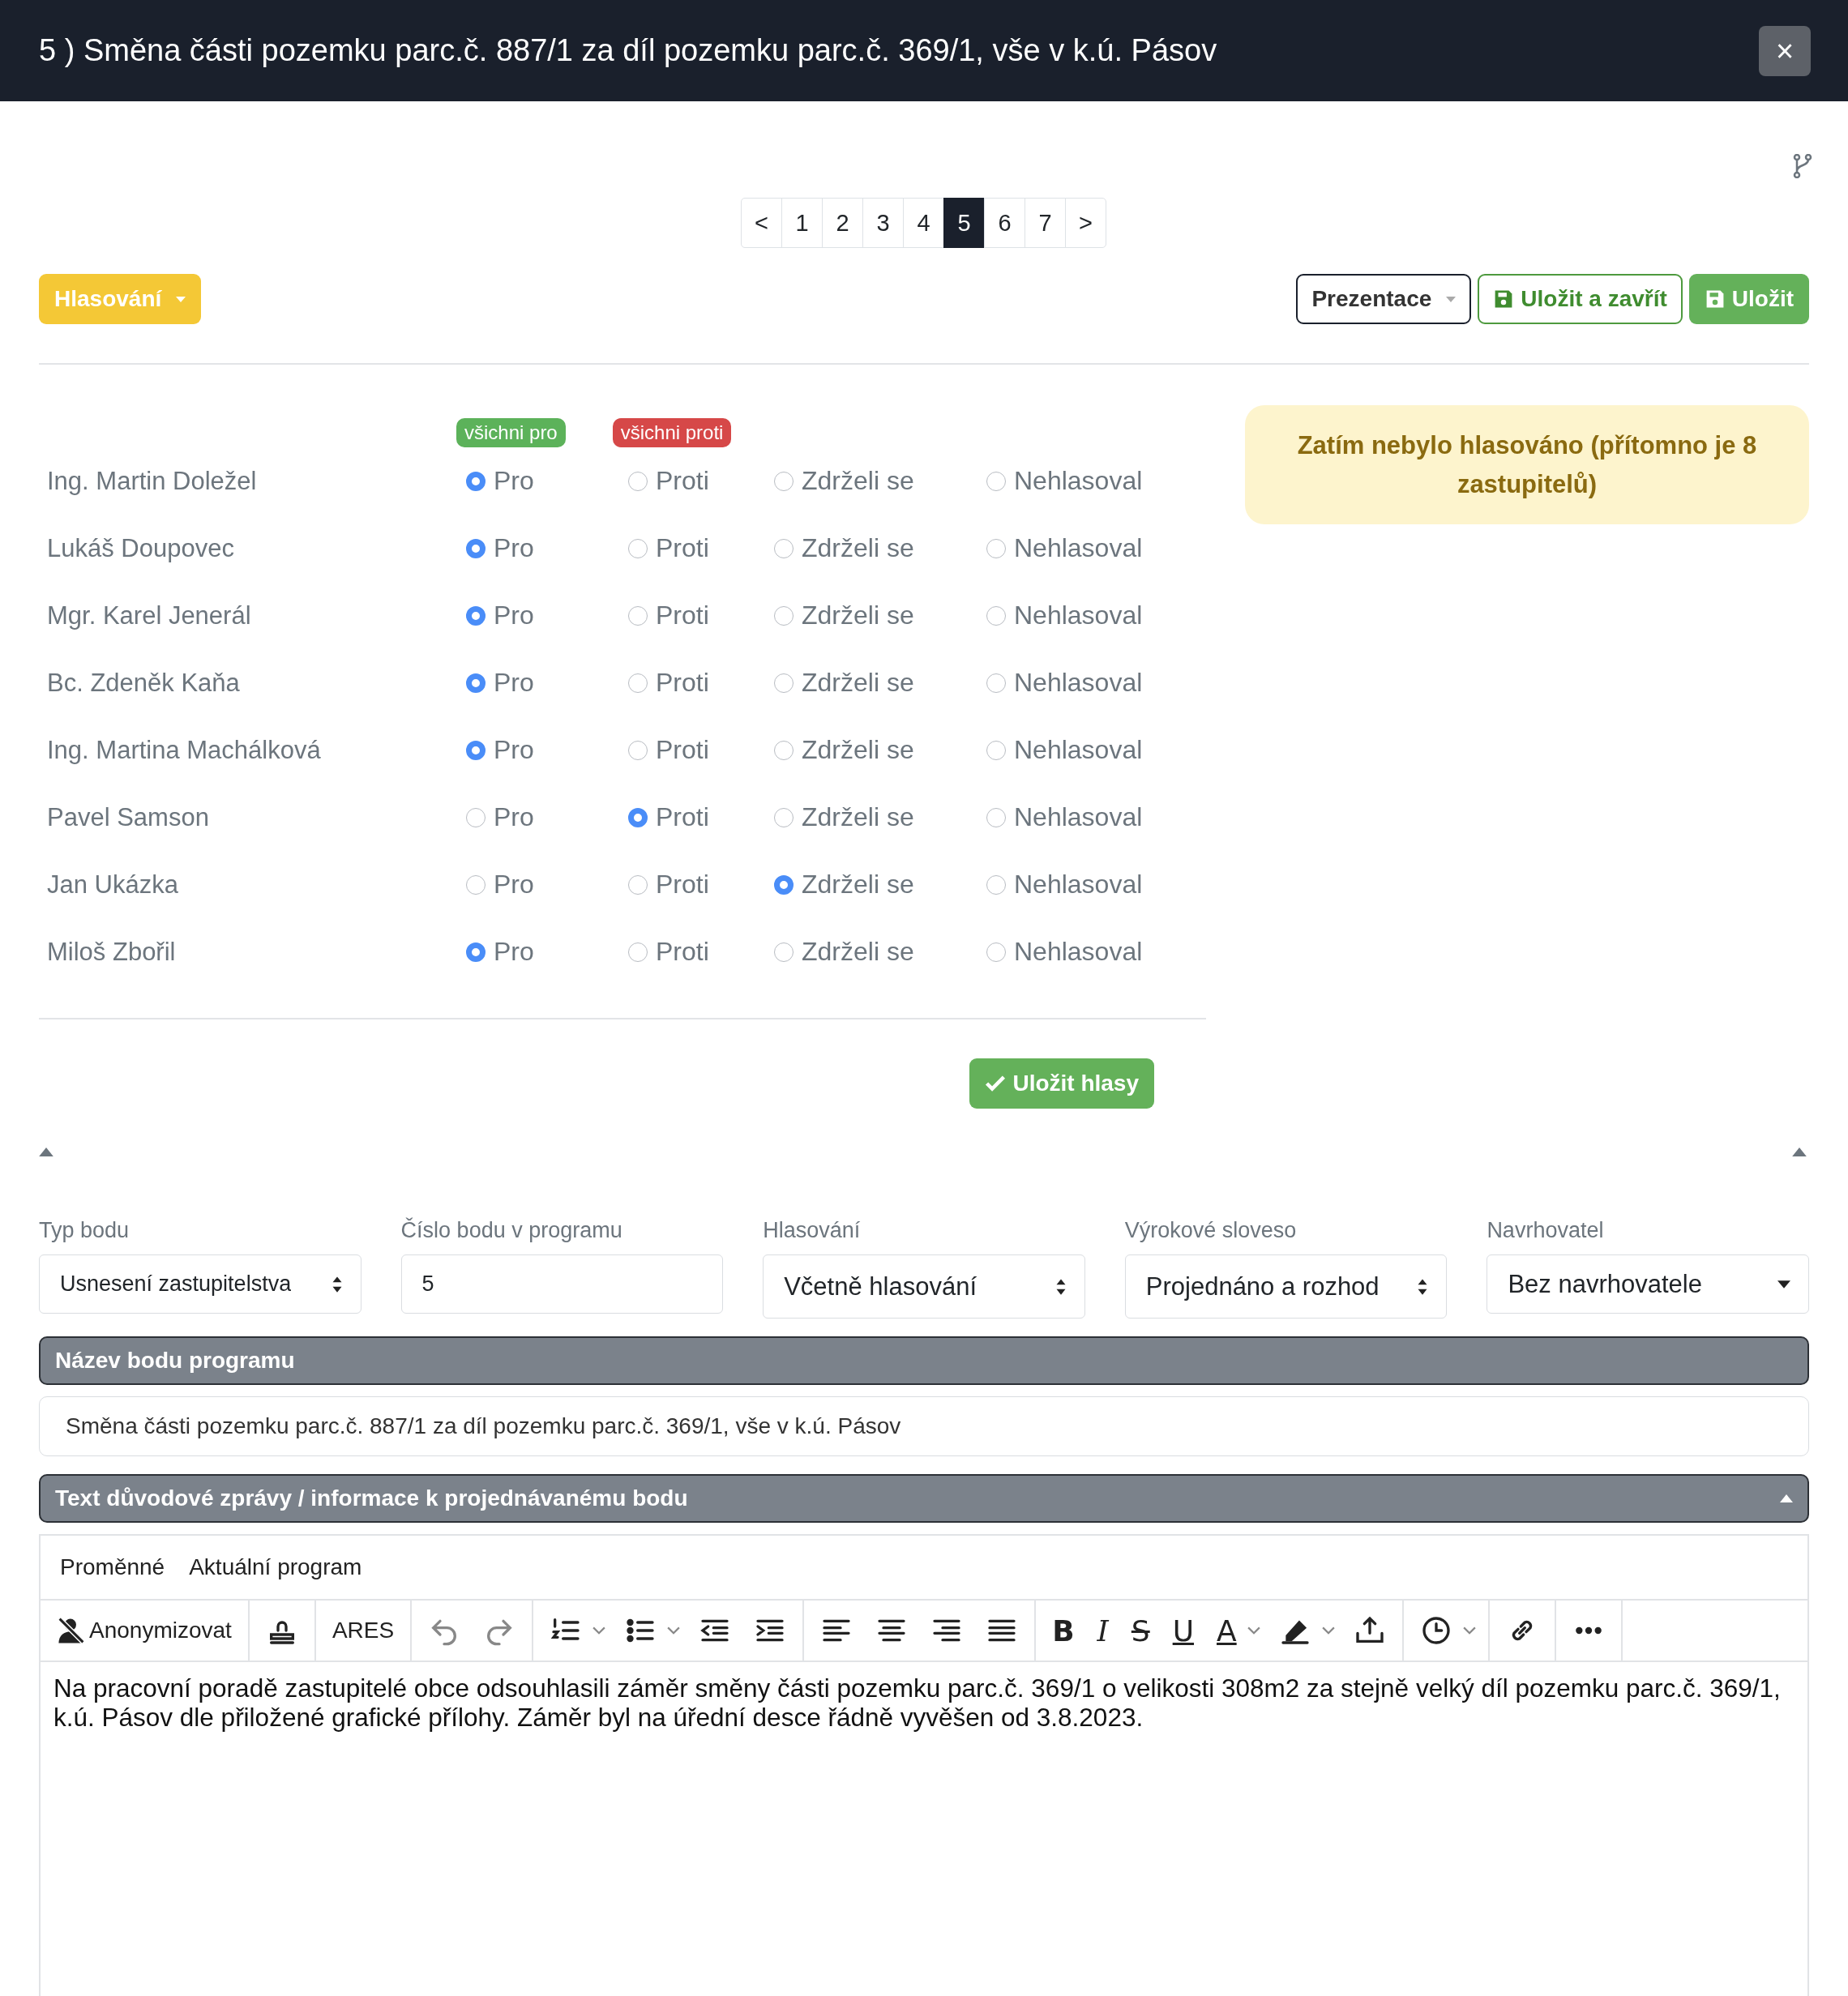  What do you see at coordinates (275, 1567) in the screenshot?
I see `menu-item: Aktuální program` at bounding box center [275, 1567].